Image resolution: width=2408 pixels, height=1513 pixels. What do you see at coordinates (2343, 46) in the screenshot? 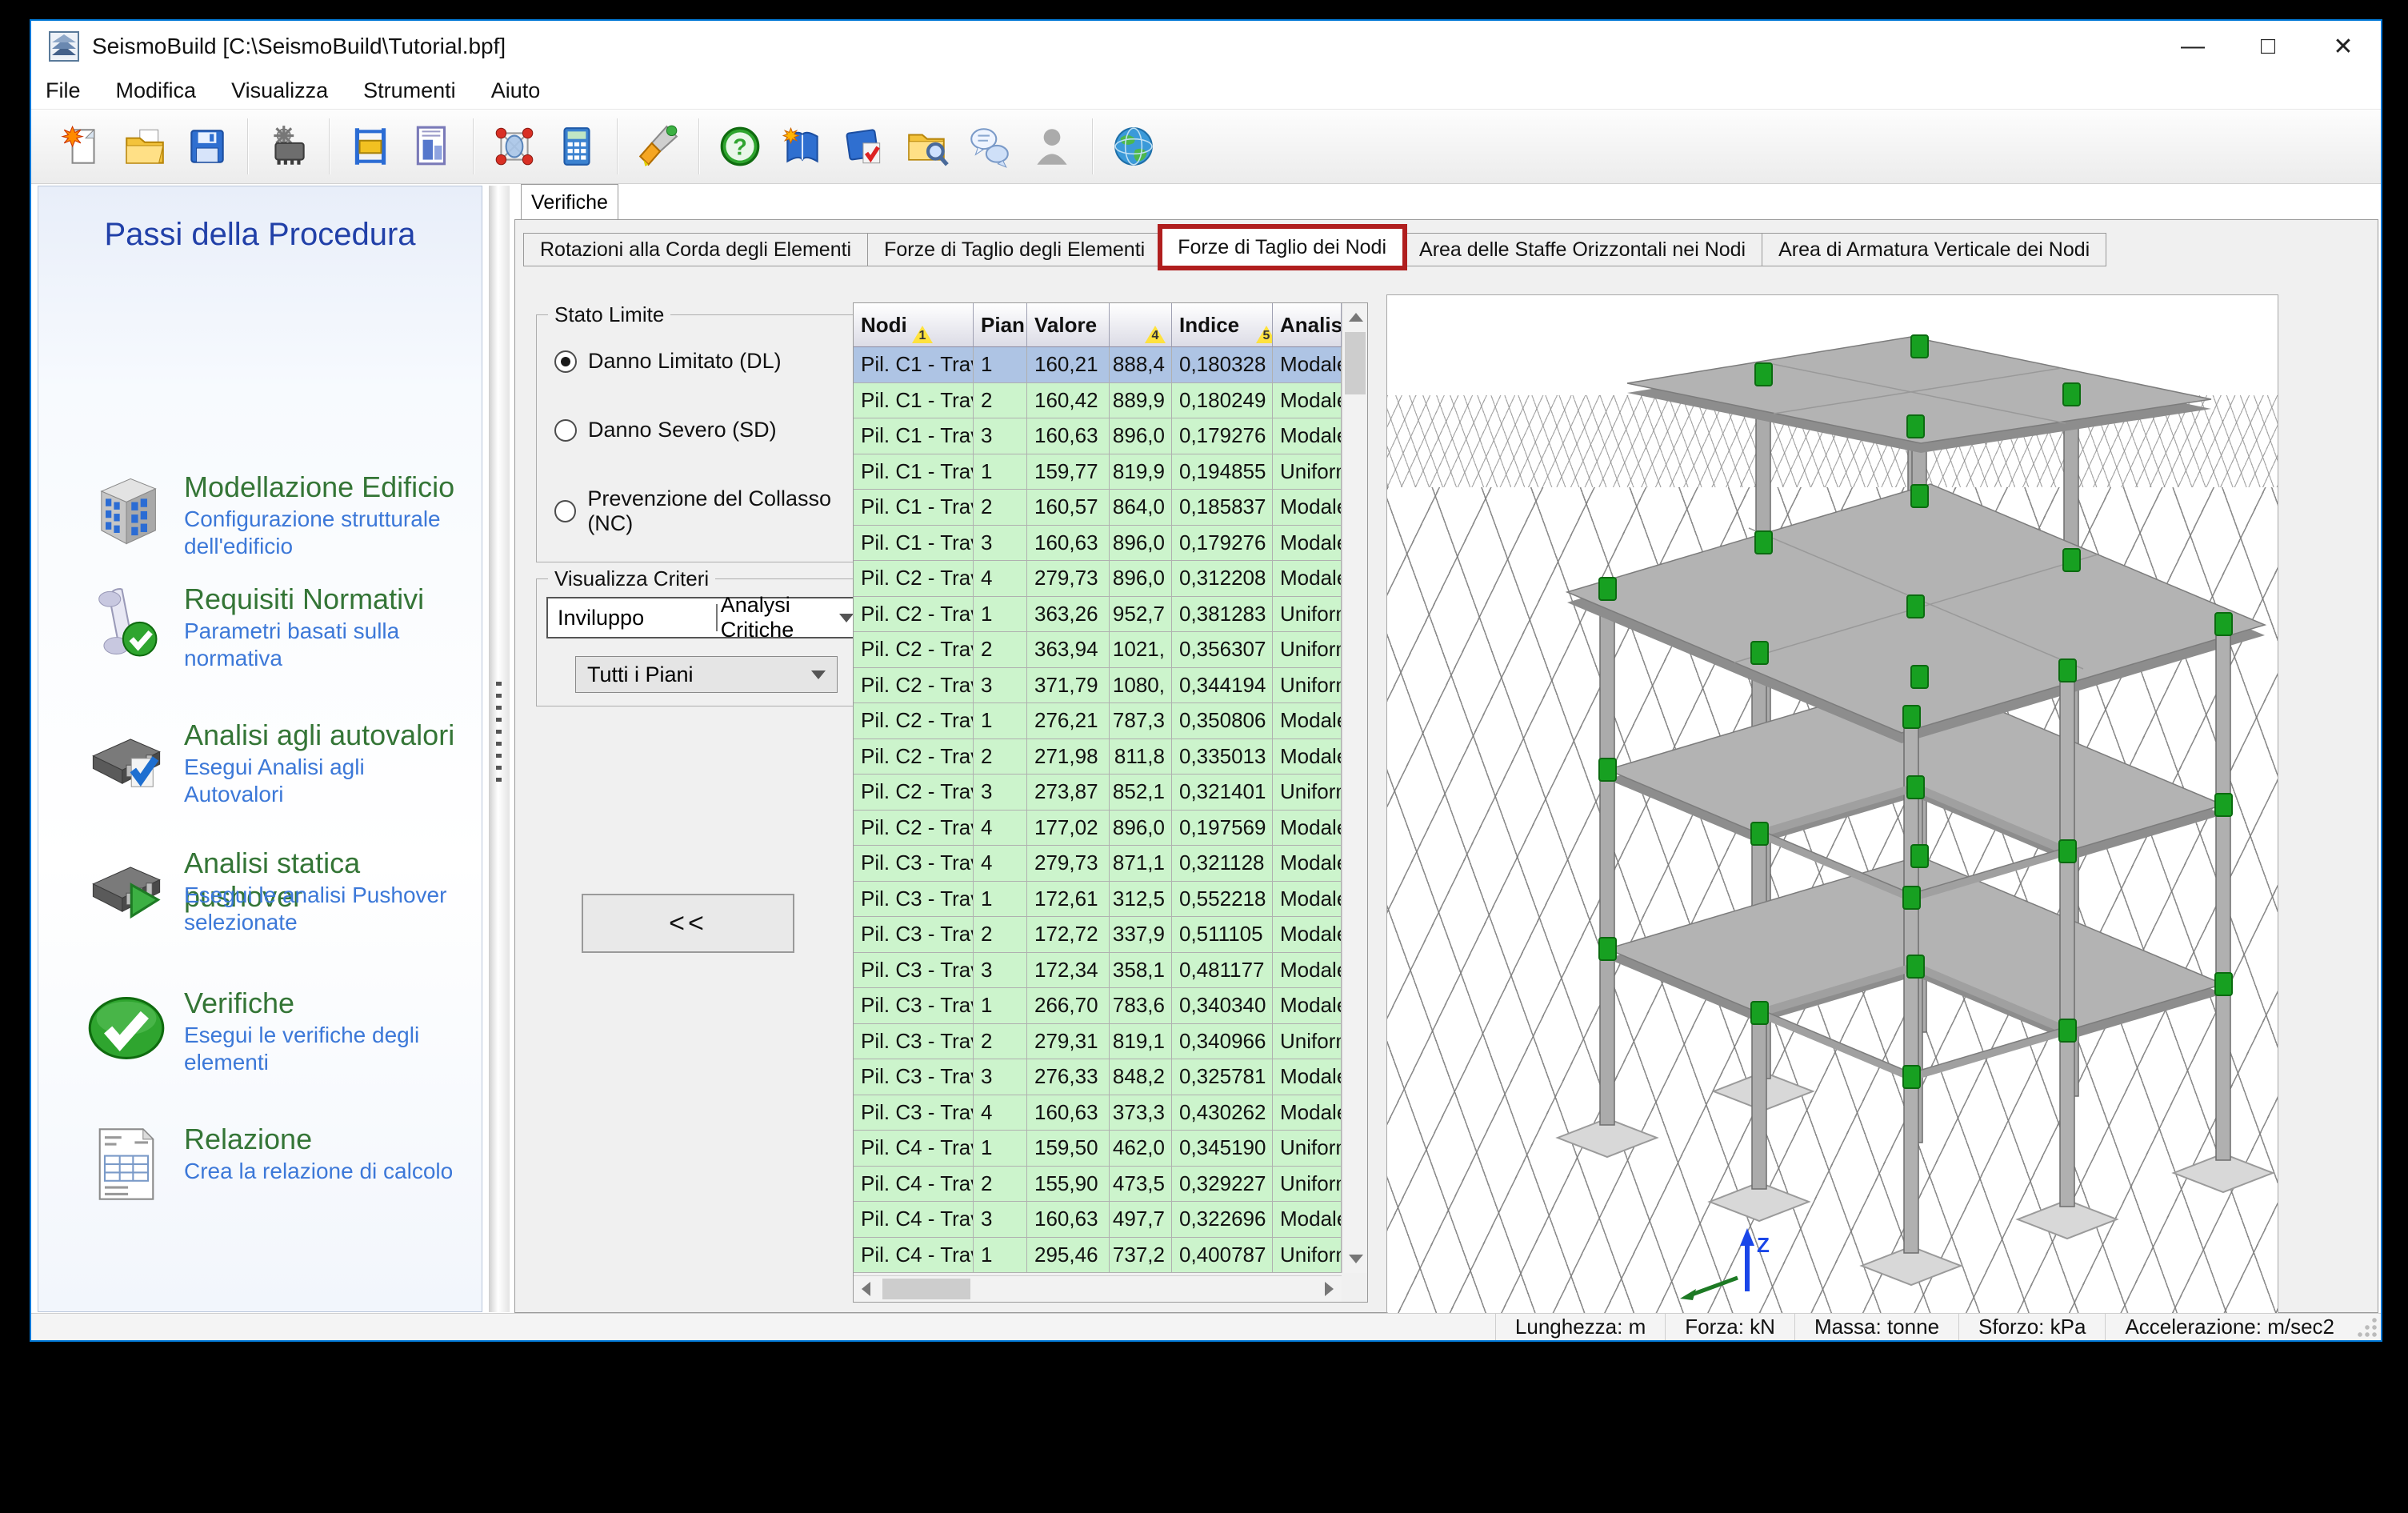
I see `close-button: ✕` at bounding box center [2343, 46].